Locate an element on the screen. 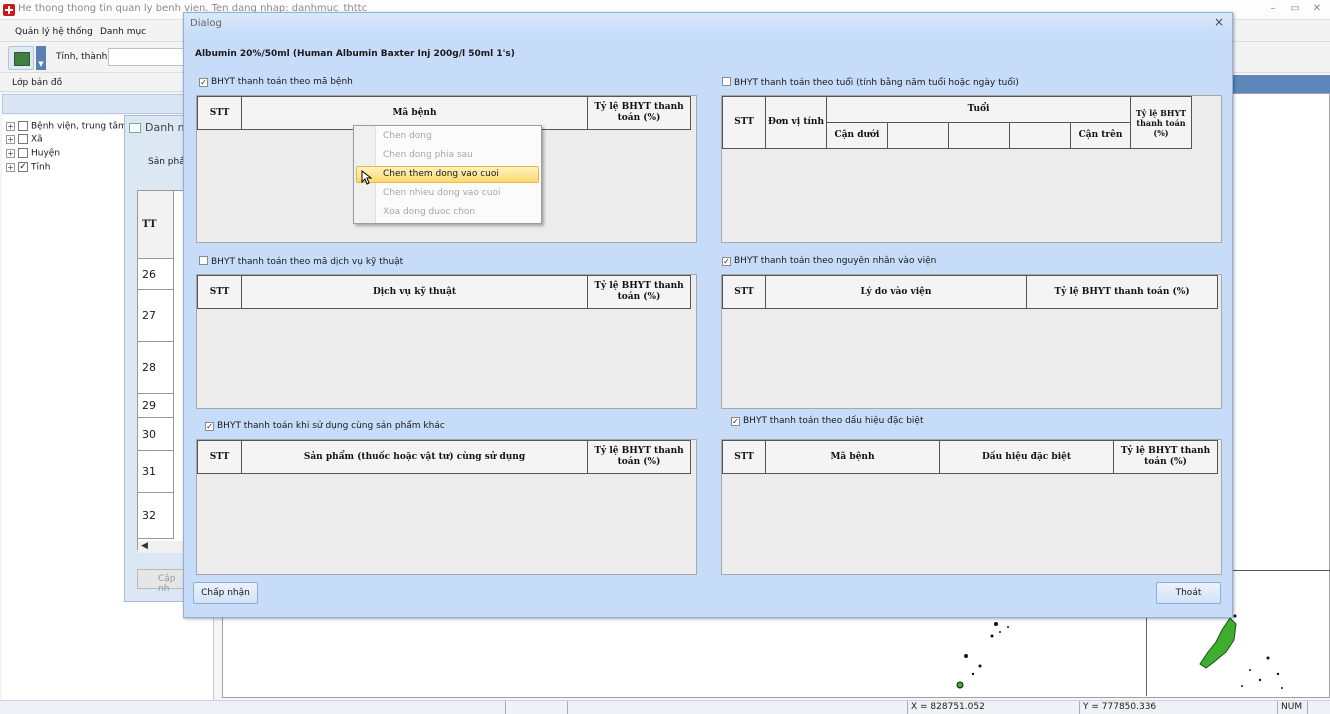  status-x-coordinate: X = 828751.052 is located at coordinates (993, 707).